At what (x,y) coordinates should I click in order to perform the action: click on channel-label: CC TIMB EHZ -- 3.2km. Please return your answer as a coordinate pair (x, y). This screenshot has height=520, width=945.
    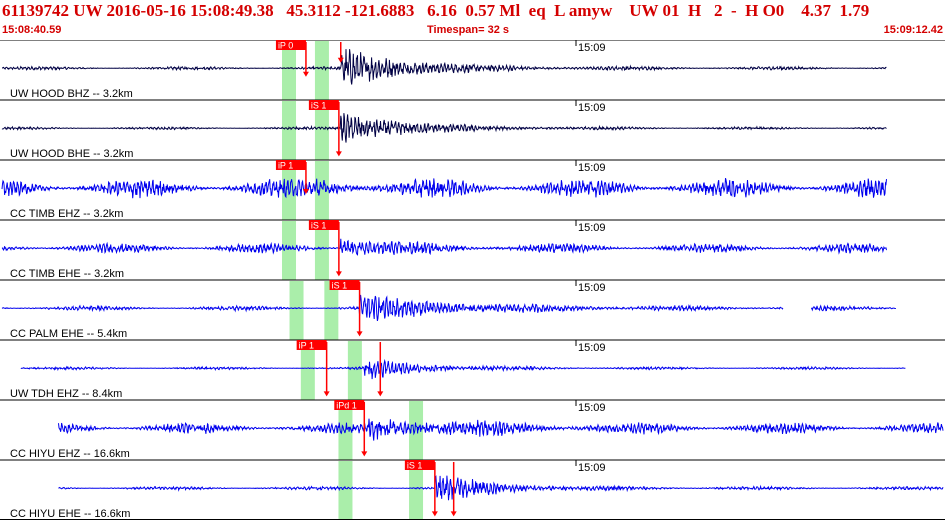
    Looking at the image, I should click on (66, 214).